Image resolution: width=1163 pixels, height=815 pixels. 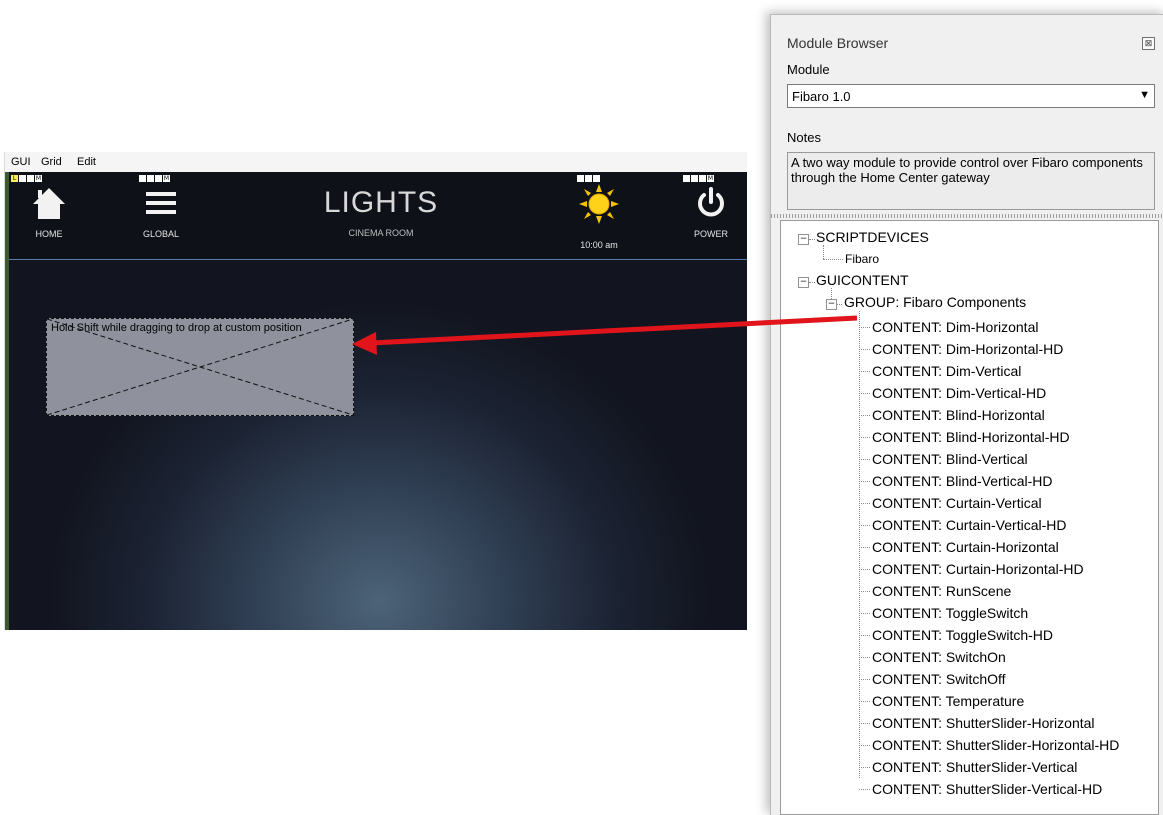 I want to click on page-title: LIGHTS, so click(x=381, y=202).